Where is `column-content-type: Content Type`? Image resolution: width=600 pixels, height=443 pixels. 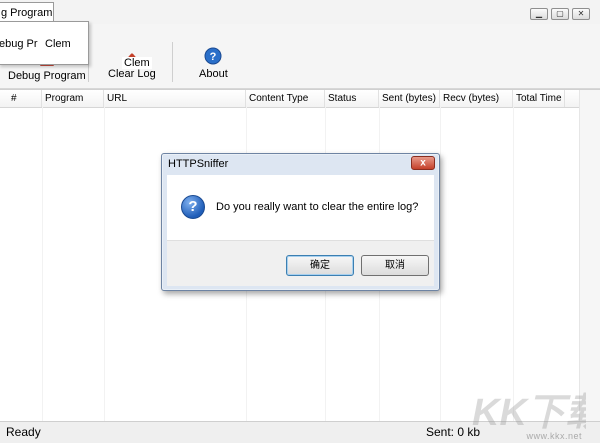
column-content-type: Content Type is located at coordinates (285, 98).